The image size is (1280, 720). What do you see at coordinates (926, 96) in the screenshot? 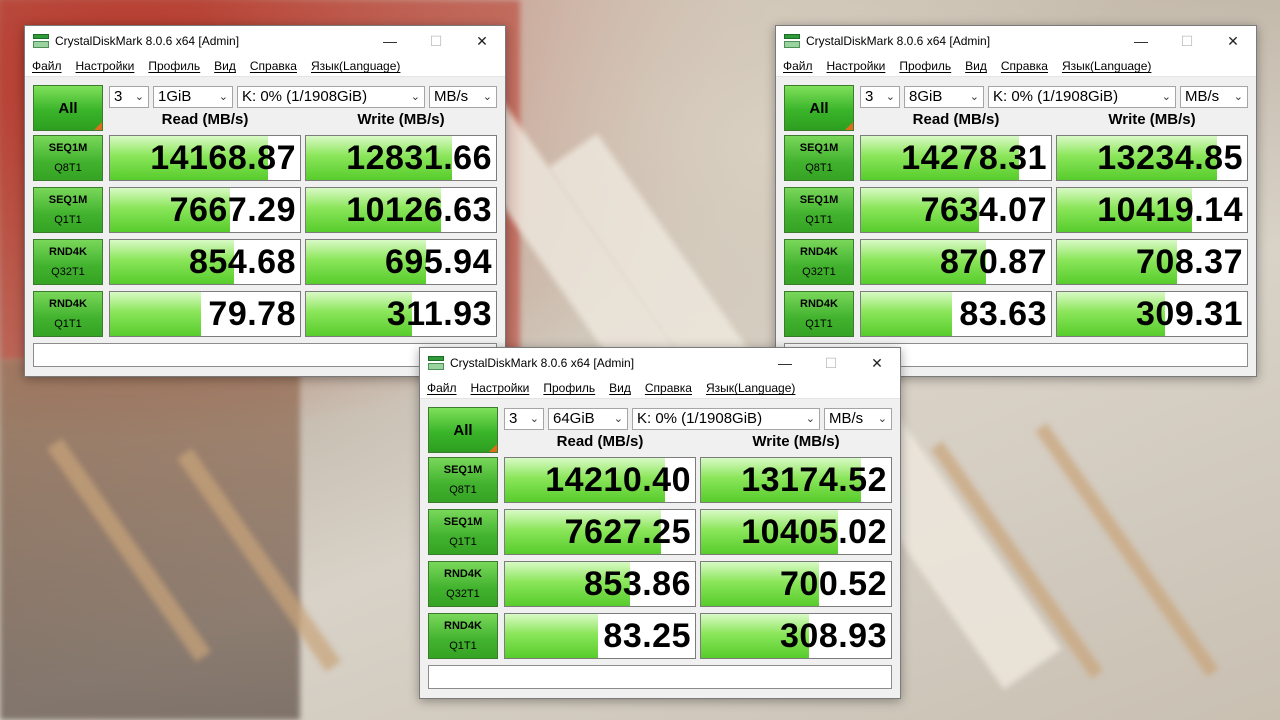
I see `test-size-value: 8GiB` at bounding box center [926, 96].